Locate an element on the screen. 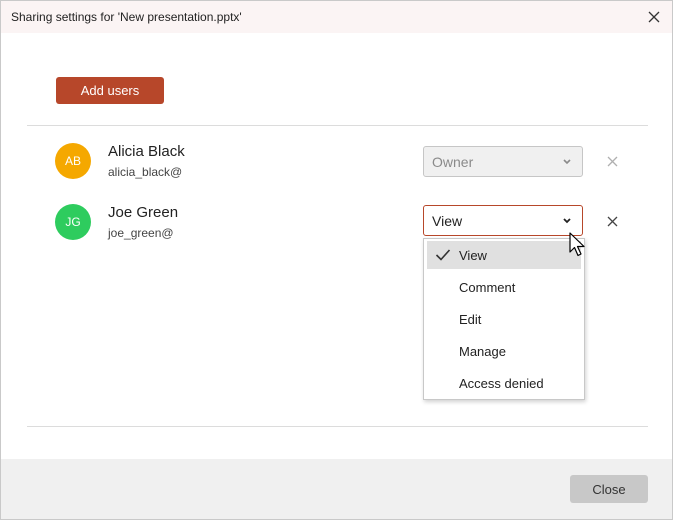  user-name: Joe Green is located at coordinates (143, 212).